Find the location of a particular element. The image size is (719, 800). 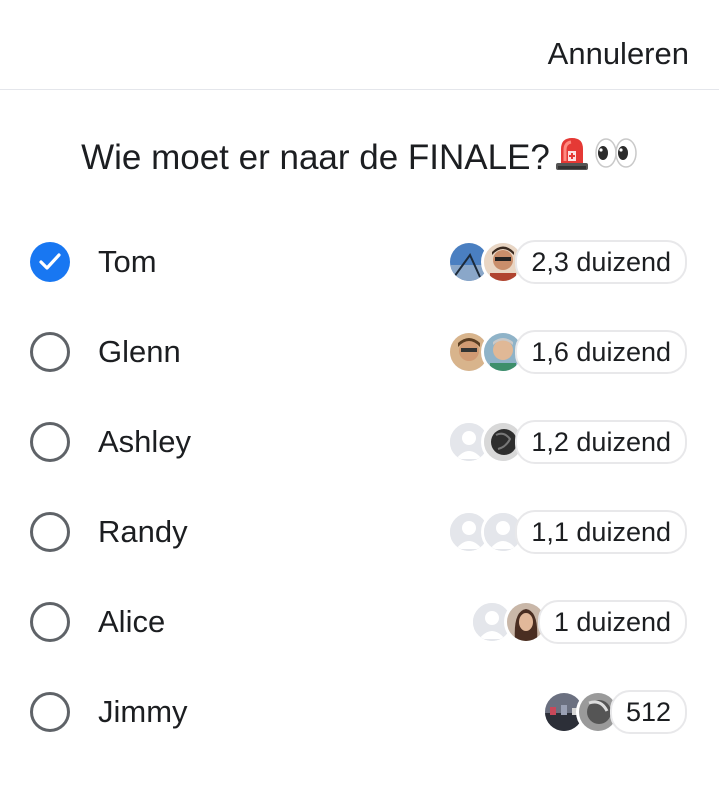

option-label: Ashley is located at coordinates (145, 441).